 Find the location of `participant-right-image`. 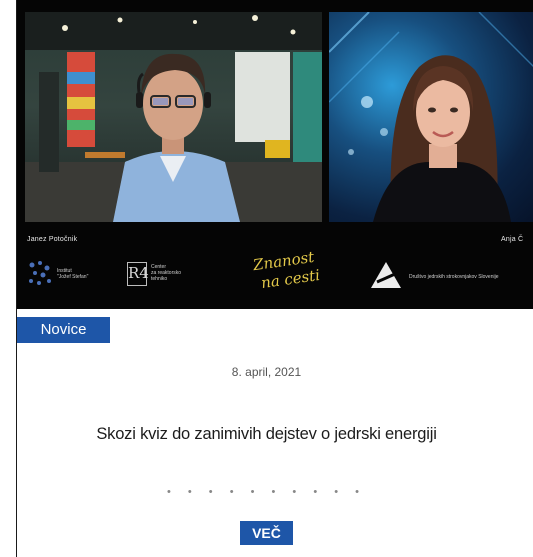

participant-right-image is located at coordinates (431, 117).